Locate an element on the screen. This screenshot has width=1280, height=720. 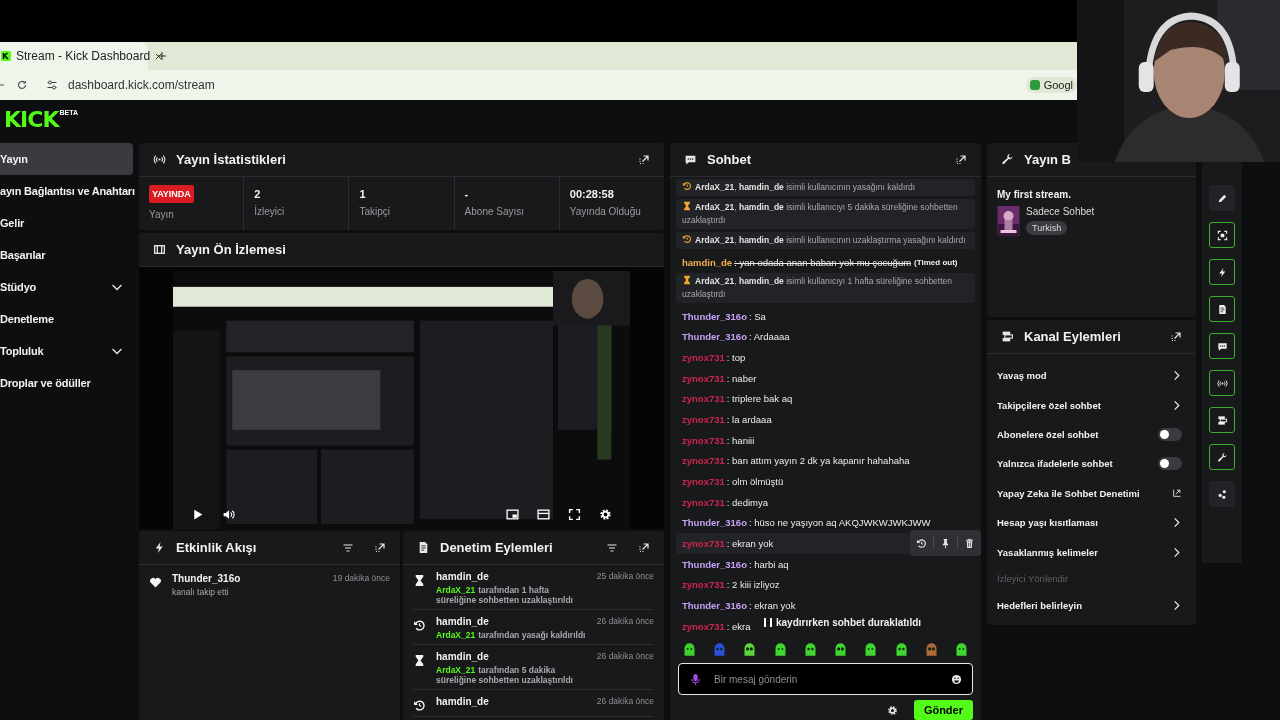
wrench-icon is located at coordinates (1007, 159).